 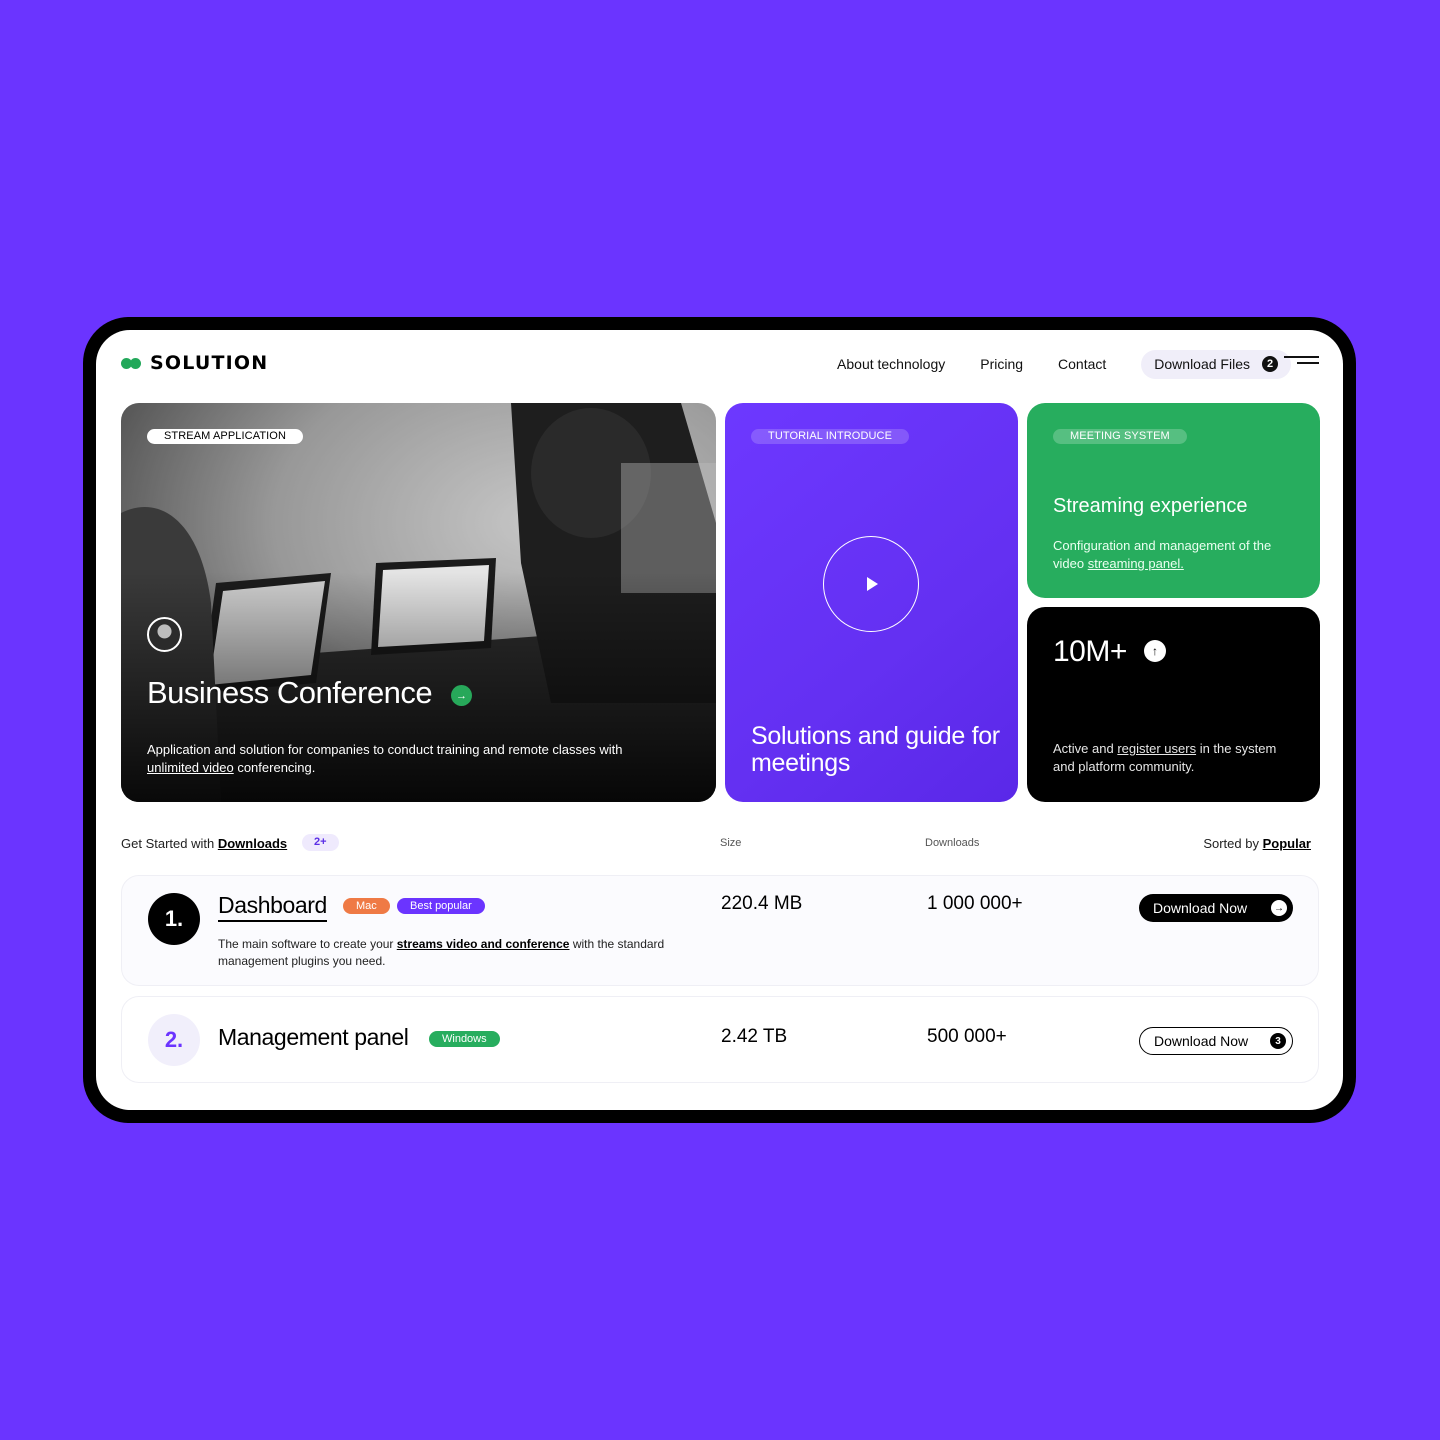 What do you see at coordinates (204, 843) in the screenshot?
I see `get-started-label: Get Started with Downloads` at bounding box center [204, 843].